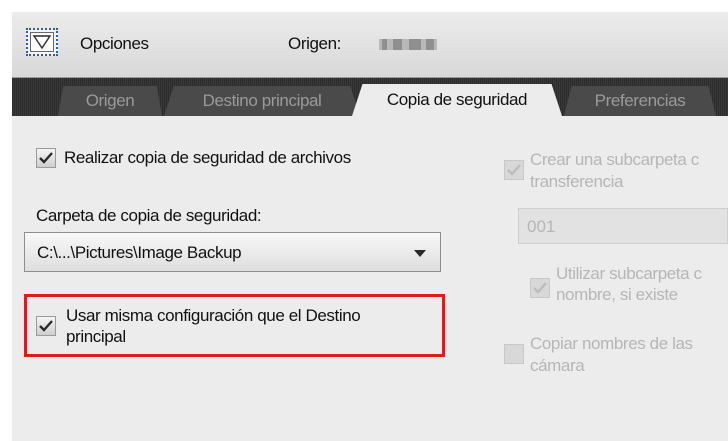  I want to click on dropdown-arrow-icon, so click(420, 253).